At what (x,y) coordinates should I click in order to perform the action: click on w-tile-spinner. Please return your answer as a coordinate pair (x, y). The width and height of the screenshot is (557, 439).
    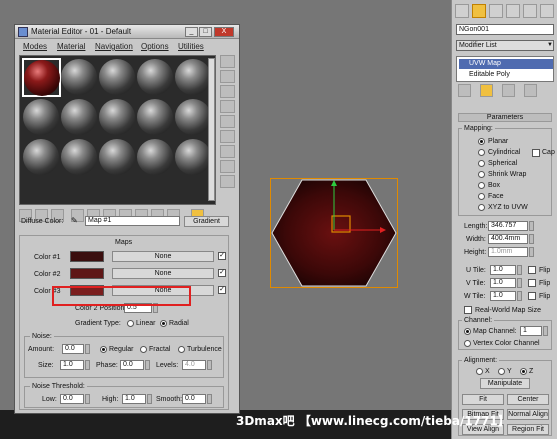
    Looking at the image, I should click on (519, 296).